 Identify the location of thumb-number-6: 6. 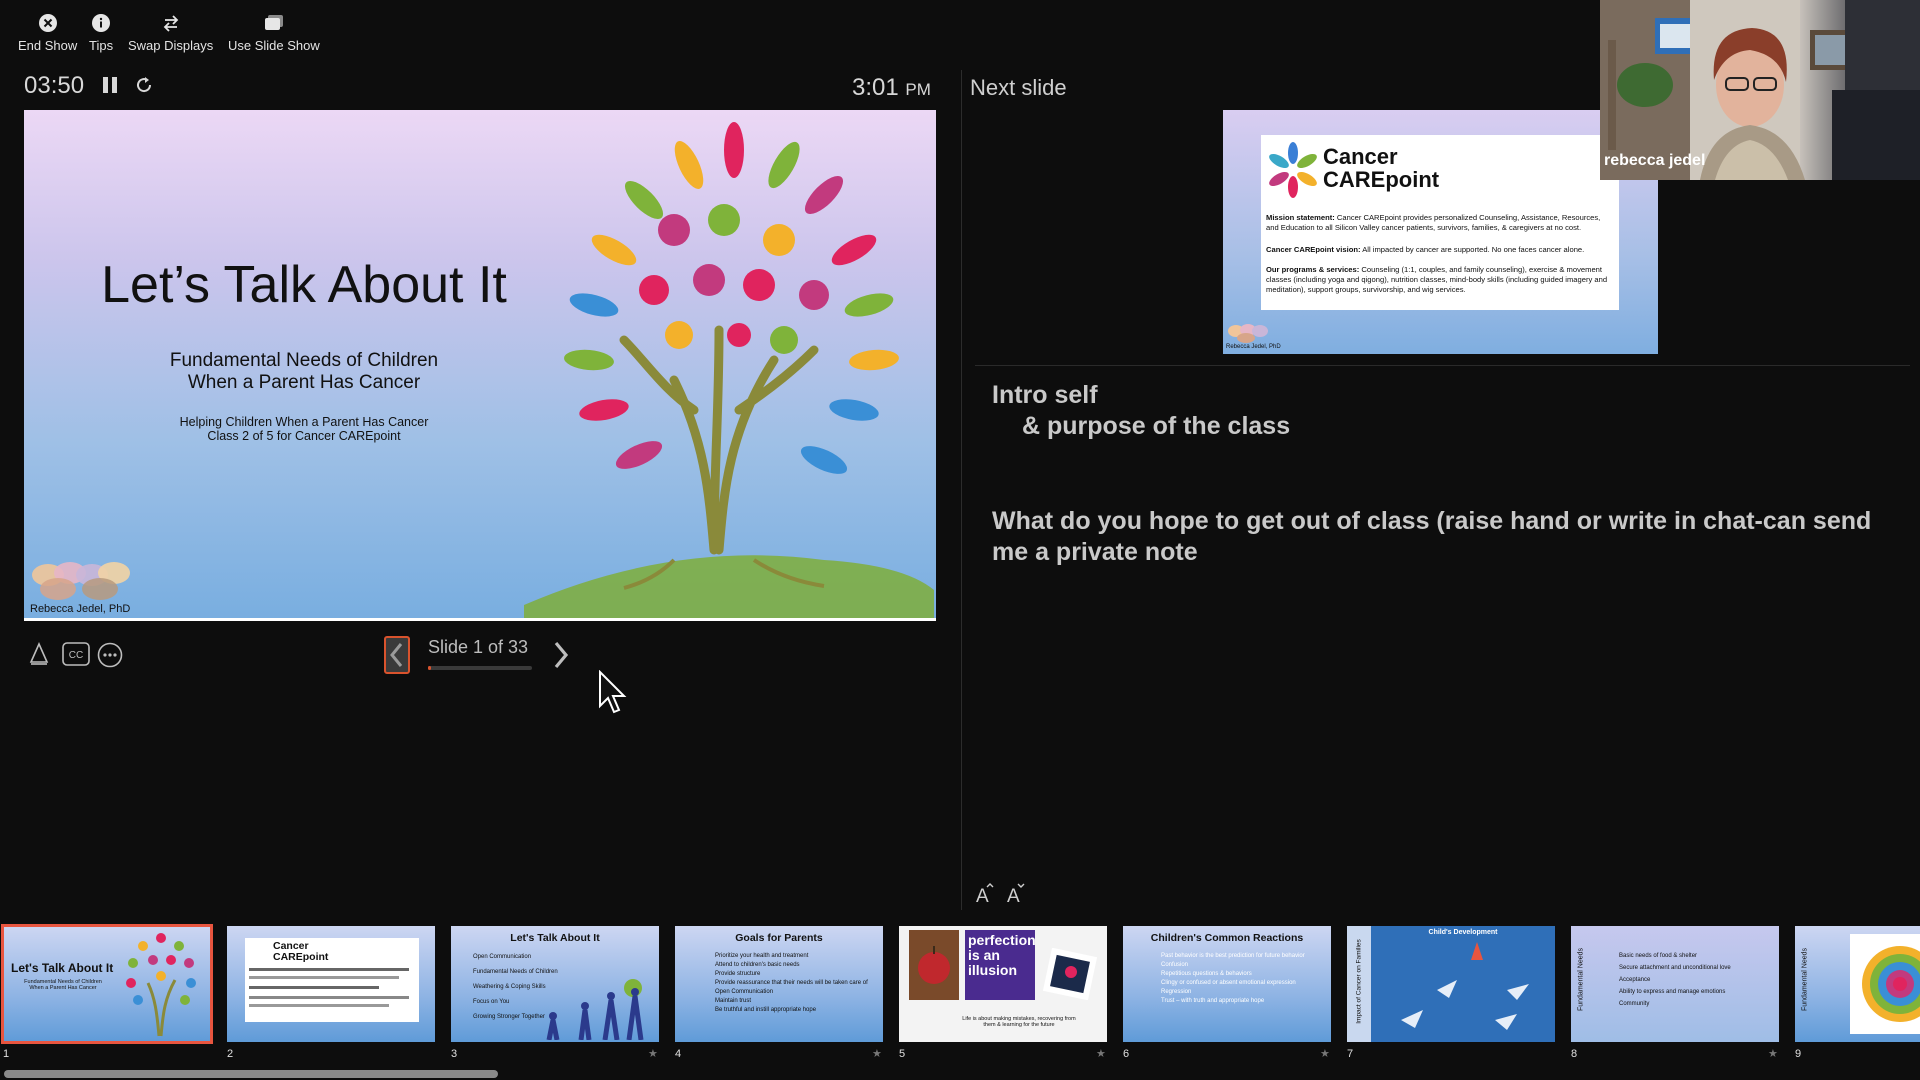
(1126, 1054).